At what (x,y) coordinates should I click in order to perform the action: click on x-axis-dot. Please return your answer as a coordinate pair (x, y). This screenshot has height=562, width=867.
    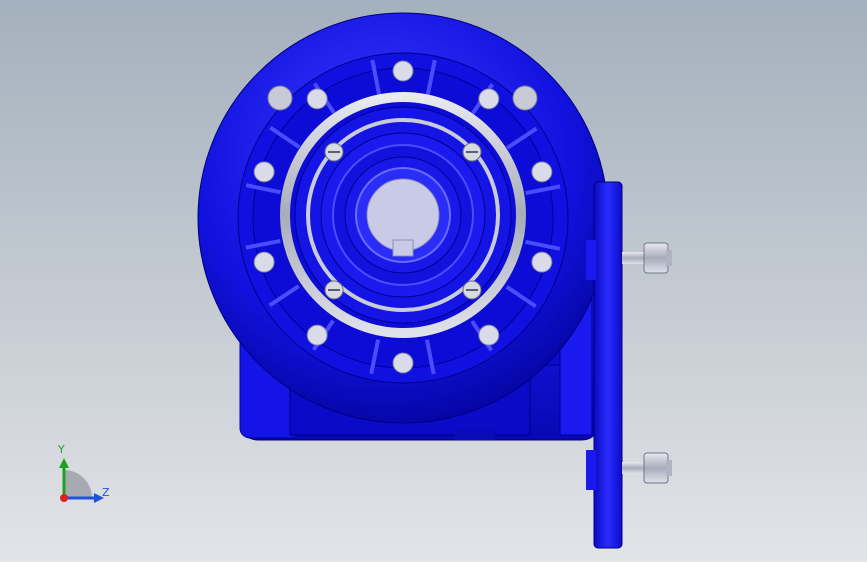
    Looking at the image, I should click on (64, 498).